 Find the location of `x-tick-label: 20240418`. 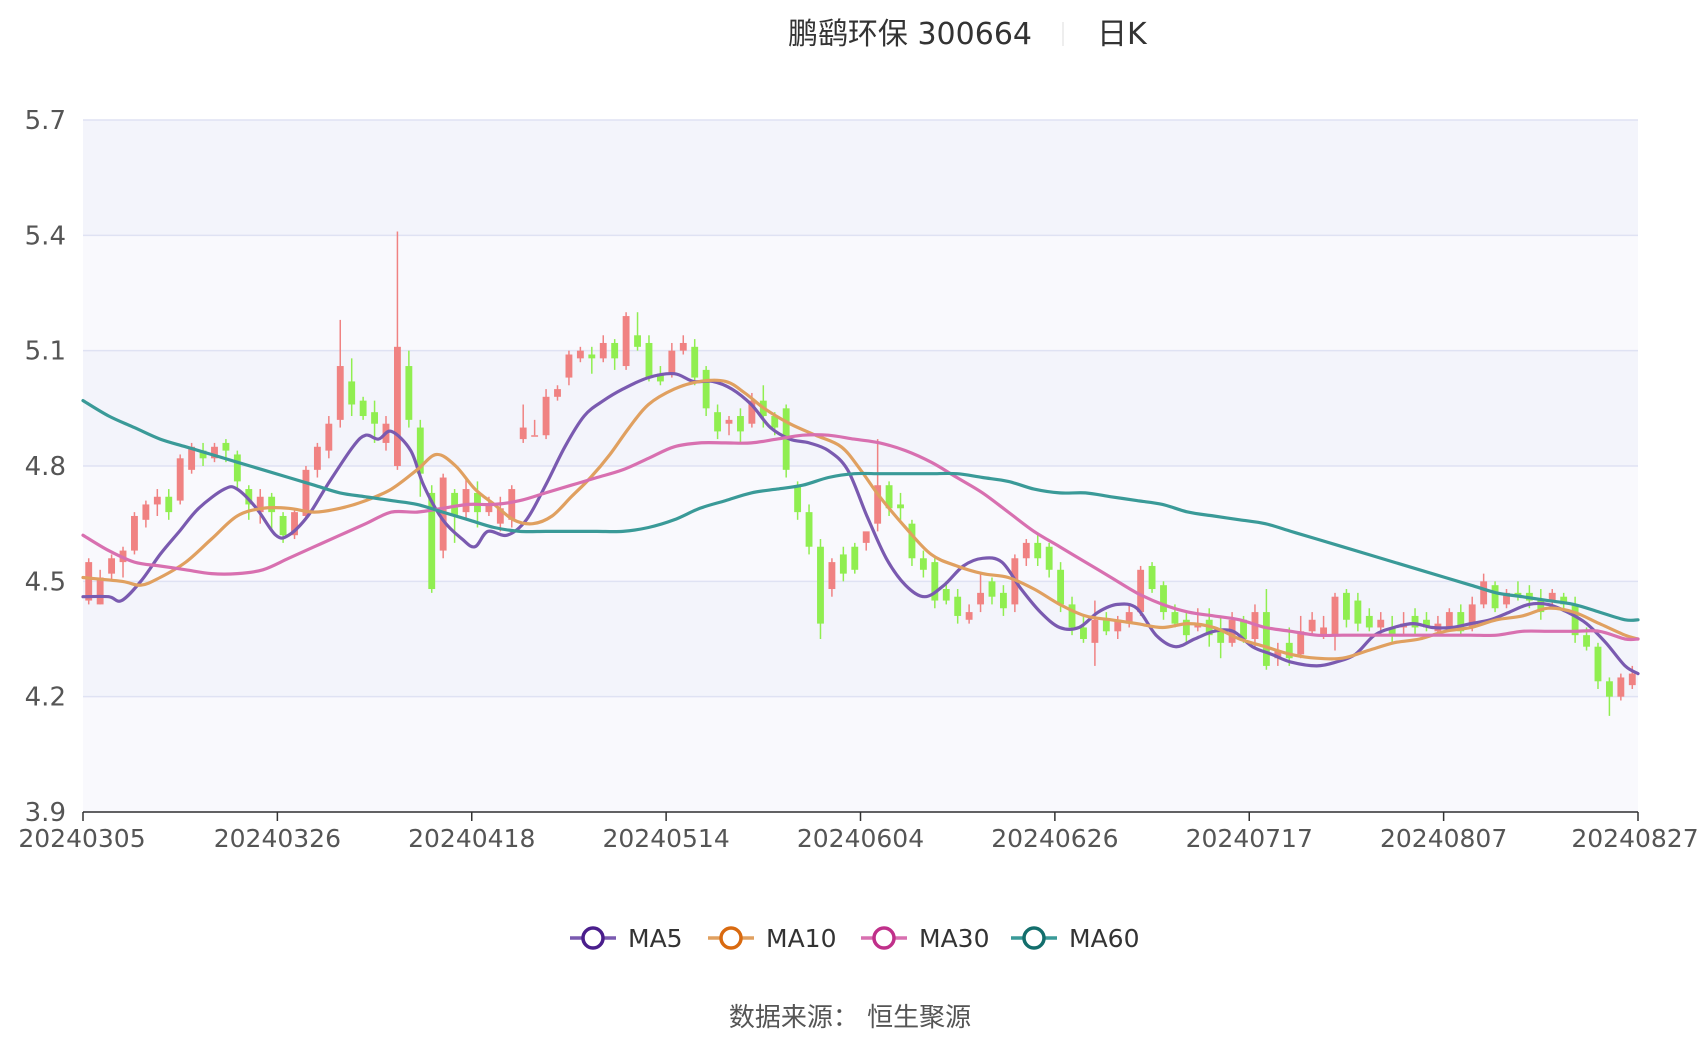

x-tick-label: 20240418 is located at coordinates (471, 838).